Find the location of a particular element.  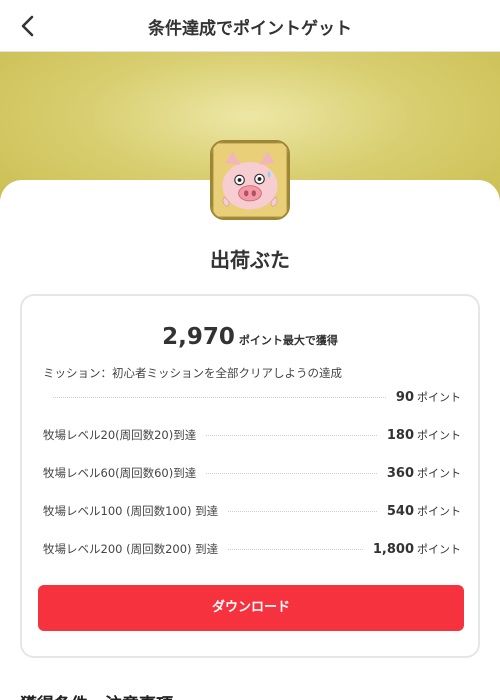

reward-row: 牧場レベル200 (周回数200) 到達 1,800 ポイント is located at coordinates (252, 549).